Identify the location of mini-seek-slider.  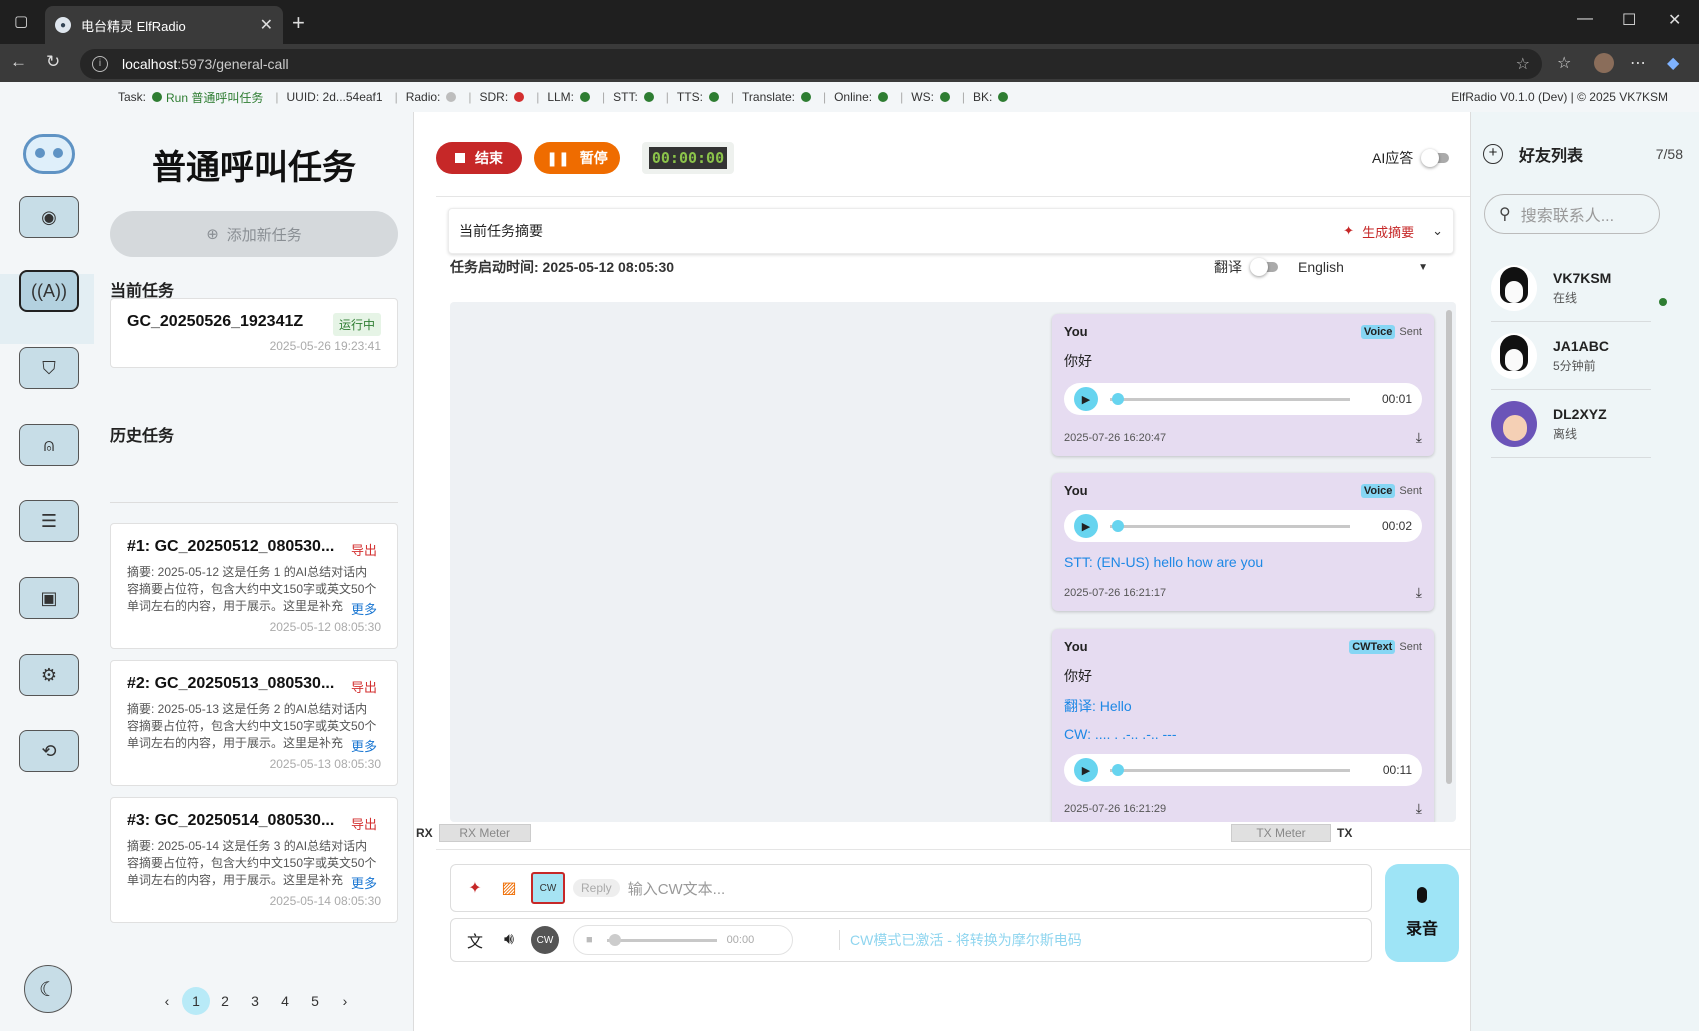
(661, 939).